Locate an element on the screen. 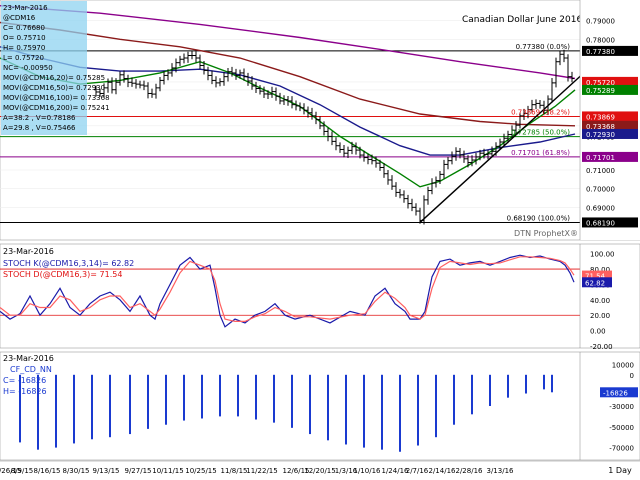  info-line-cdm16: @CDM16 is located at coordinates (19, 18).